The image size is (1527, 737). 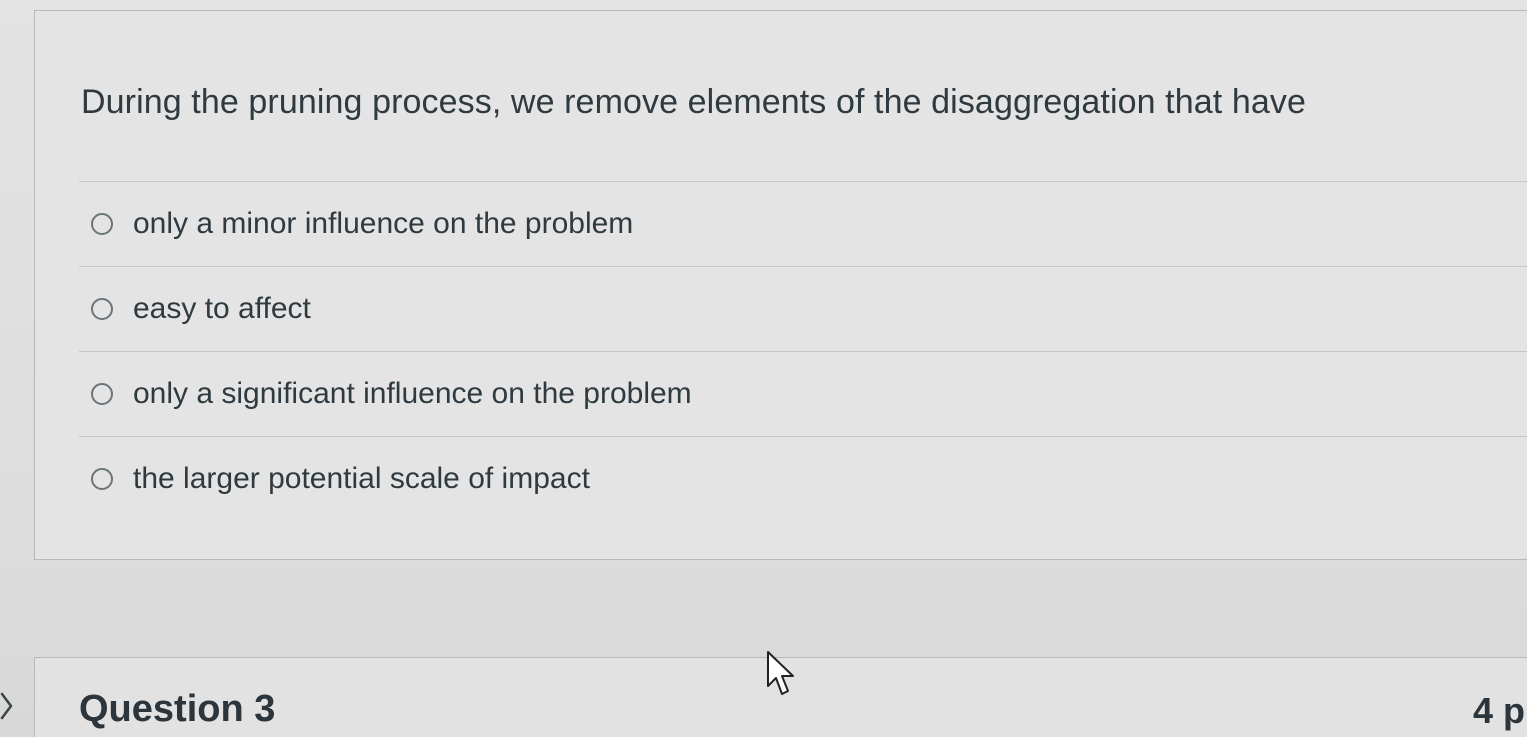 What do you see at coordinates (780, 673) in the screenshot?
I see `mouse-pointer-icon` at bounding box center [780, 673].